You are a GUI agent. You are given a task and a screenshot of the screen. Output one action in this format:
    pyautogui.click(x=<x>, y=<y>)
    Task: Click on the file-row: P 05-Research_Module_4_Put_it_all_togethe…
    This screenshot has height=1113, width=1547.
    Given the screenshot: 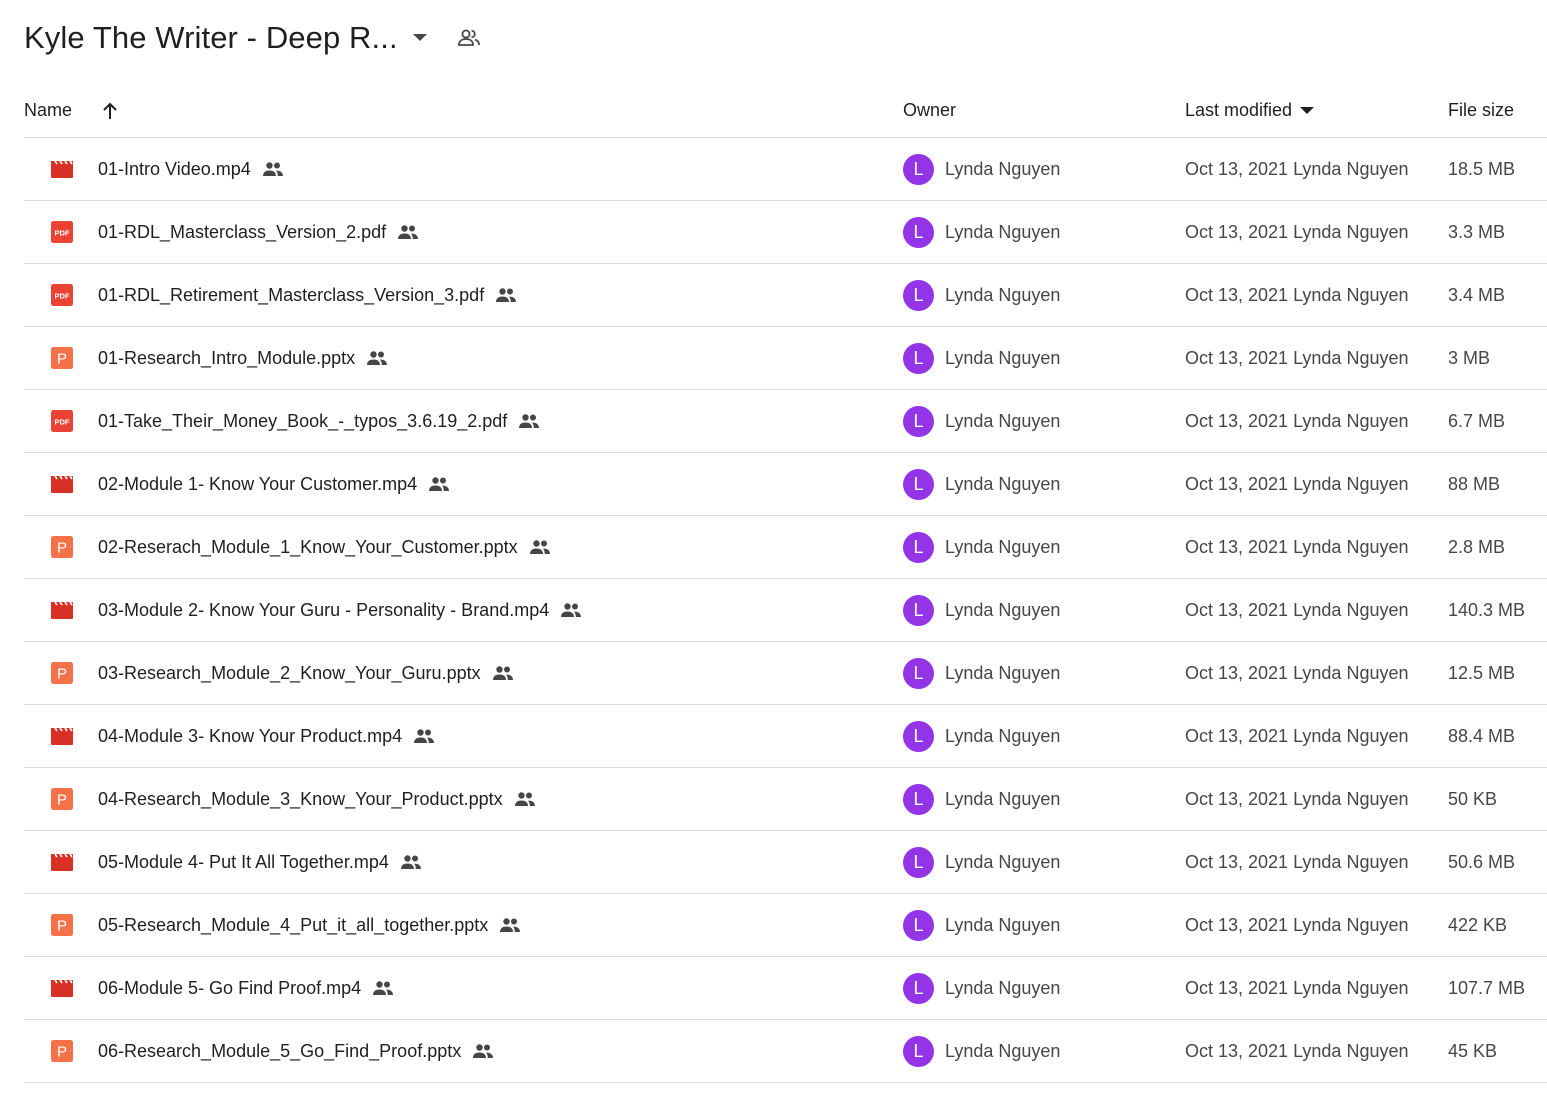 What is the action you would take?
    pyautogui.click(x=785, y=925)
    